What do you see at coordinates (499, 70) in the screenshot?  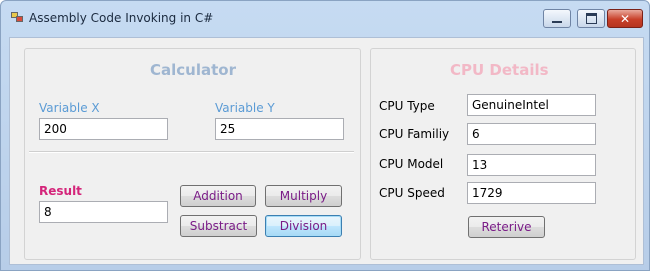 I see `cpu-details-heading: CPU Details` at bounding box center [499, 70].